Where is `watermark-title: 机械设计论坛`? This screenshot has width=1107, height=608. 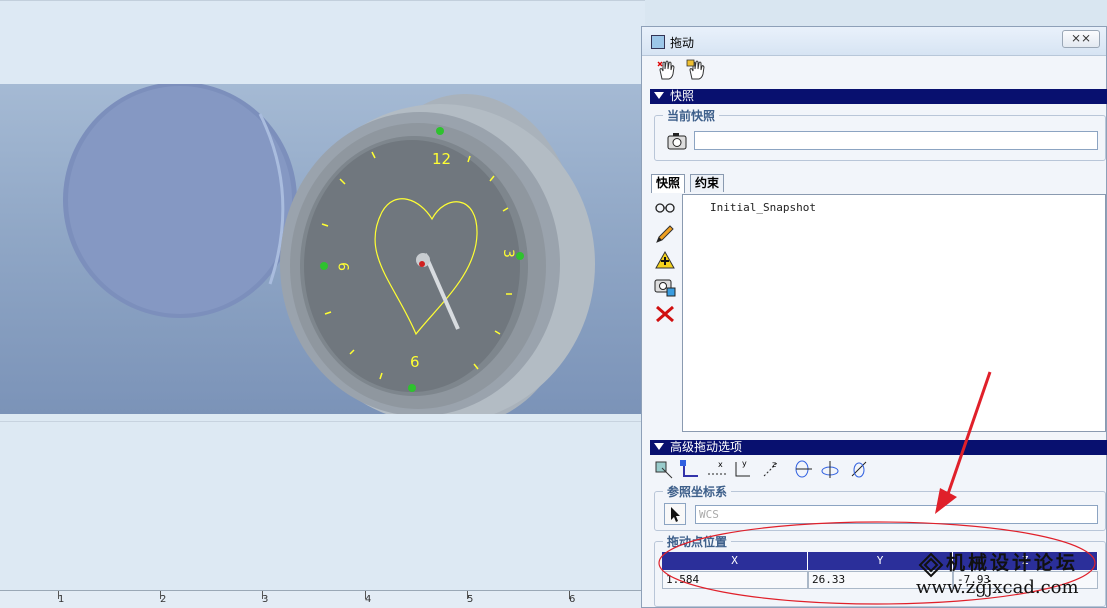
watermark-title: 机械设计论坛 is located at coordinates (1012, 563).